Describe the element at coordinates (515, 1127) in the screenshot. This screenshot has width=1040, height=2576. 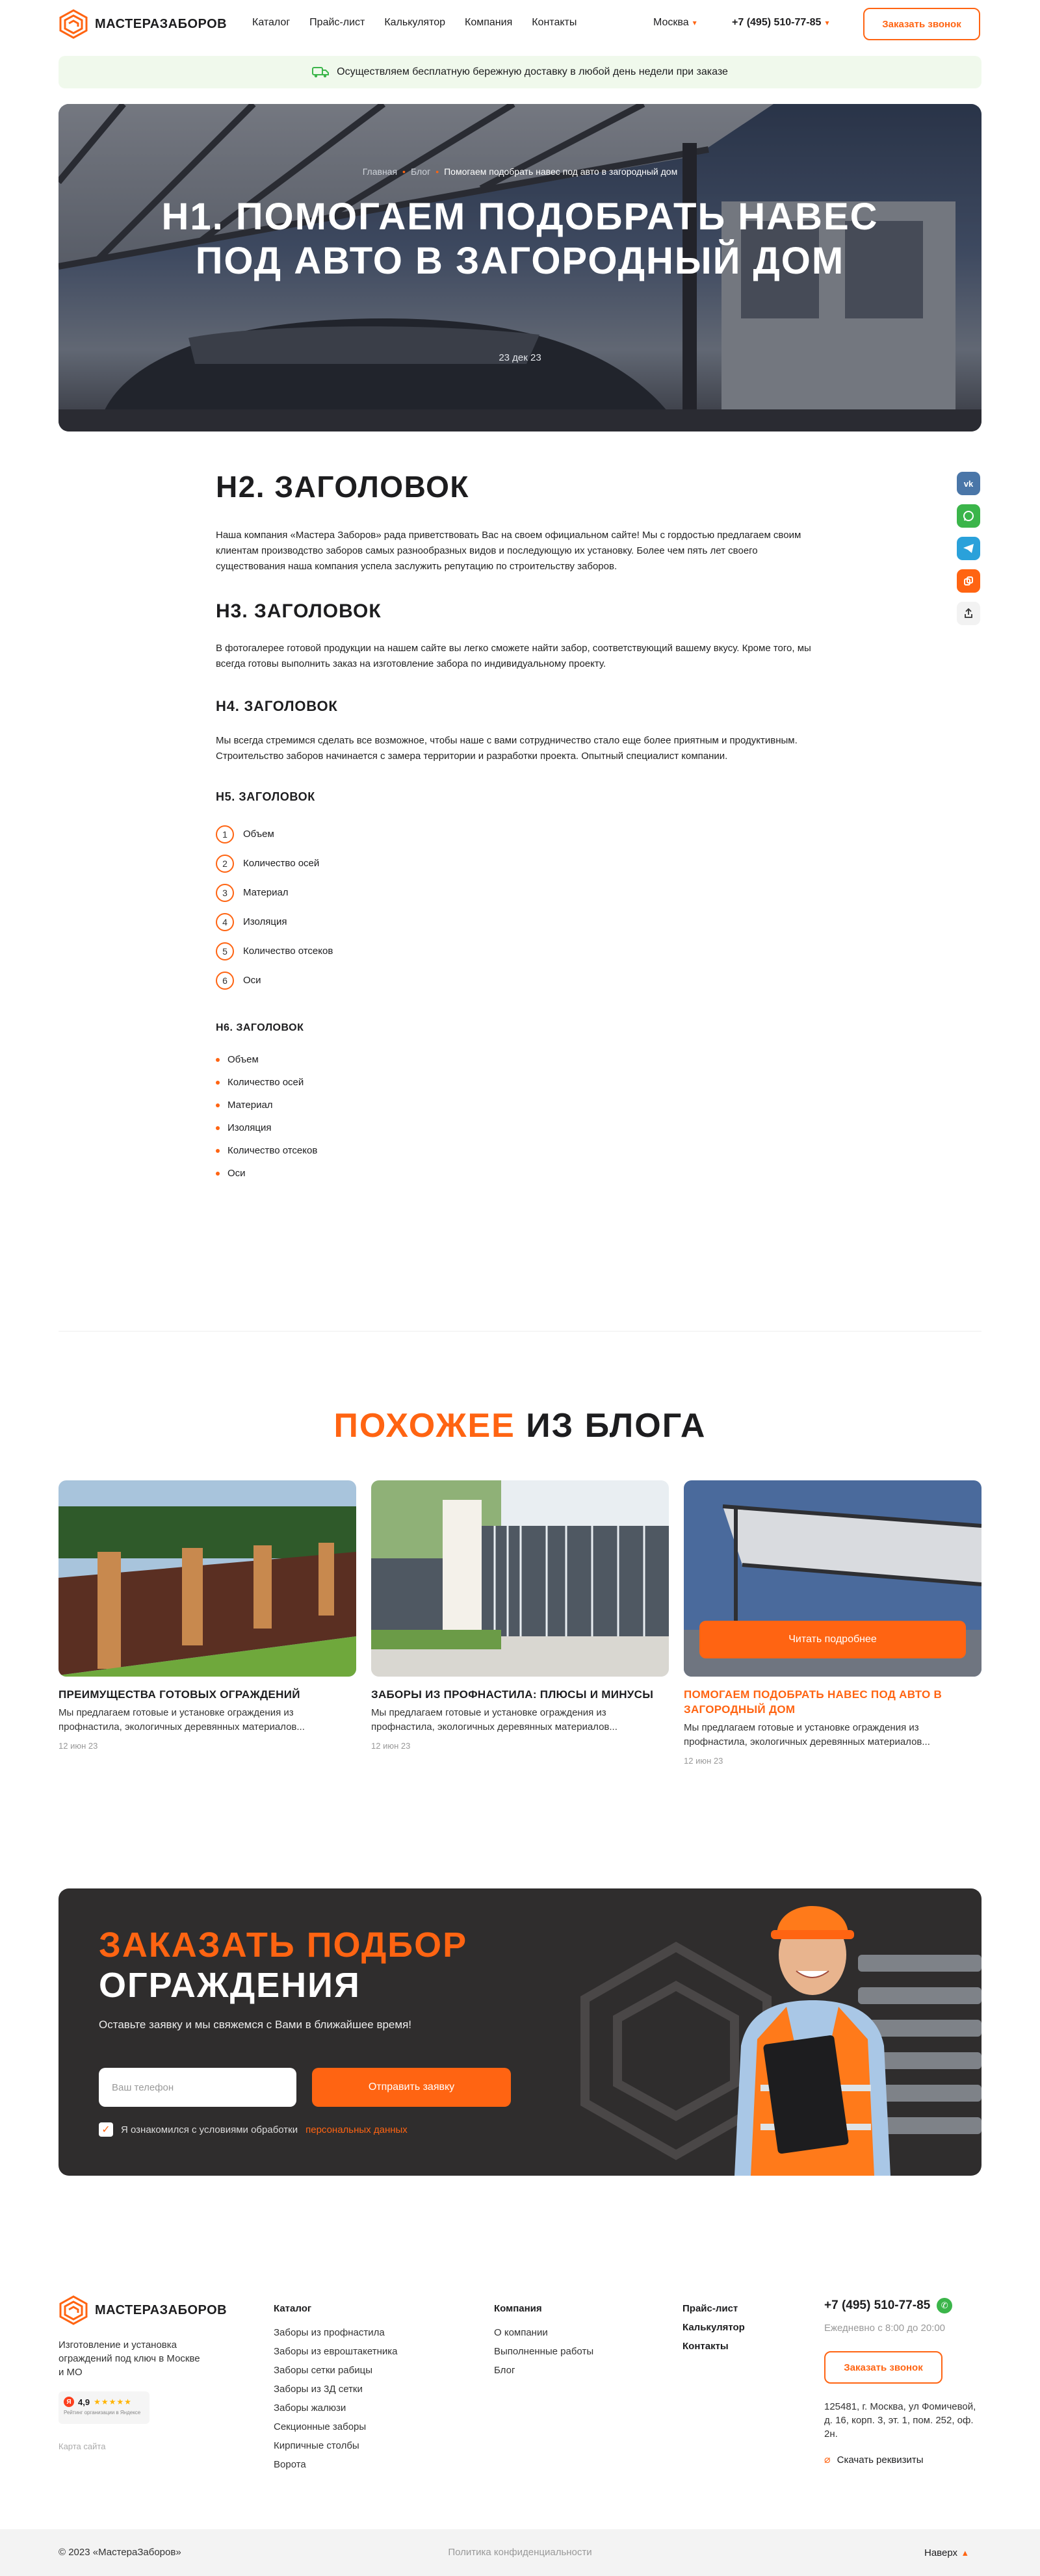
I see `list-item: Изоляция` at that location.